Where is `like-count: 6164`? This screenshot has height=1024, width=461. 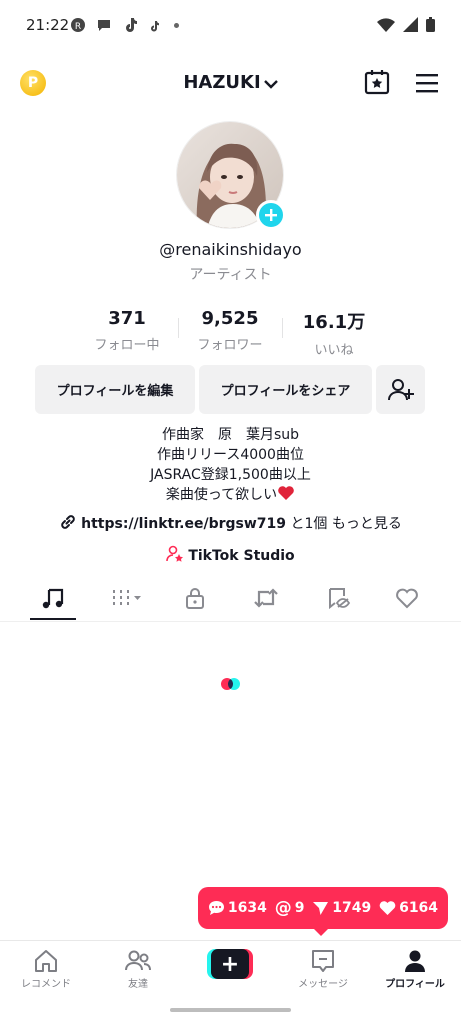
like-count: 6164 is located at coordinates (419, 908).